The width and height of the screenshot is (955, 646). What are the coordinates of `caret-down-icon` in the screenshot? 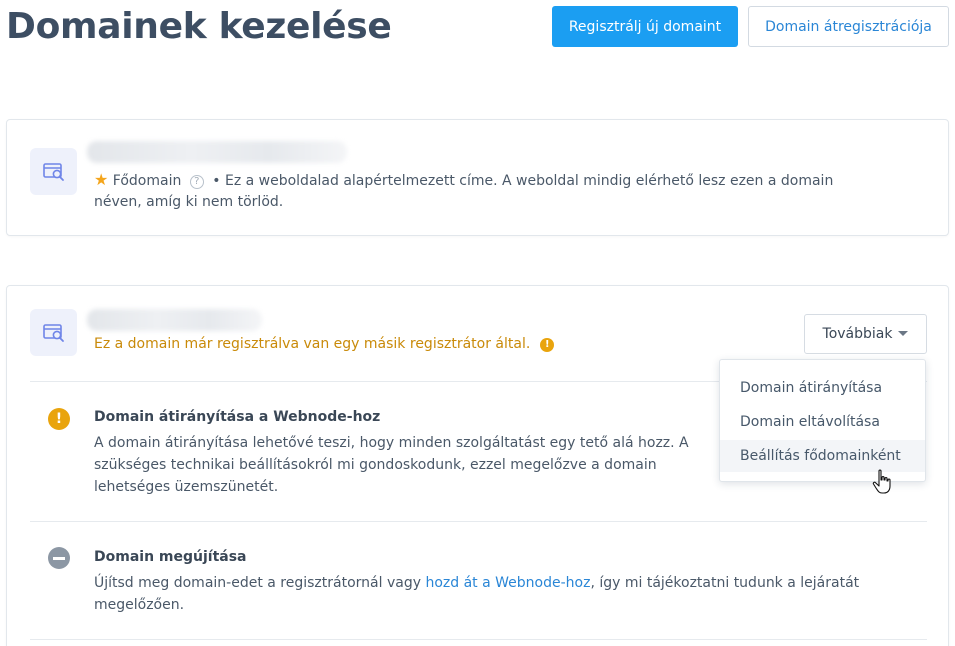 It's located at (903, 333).